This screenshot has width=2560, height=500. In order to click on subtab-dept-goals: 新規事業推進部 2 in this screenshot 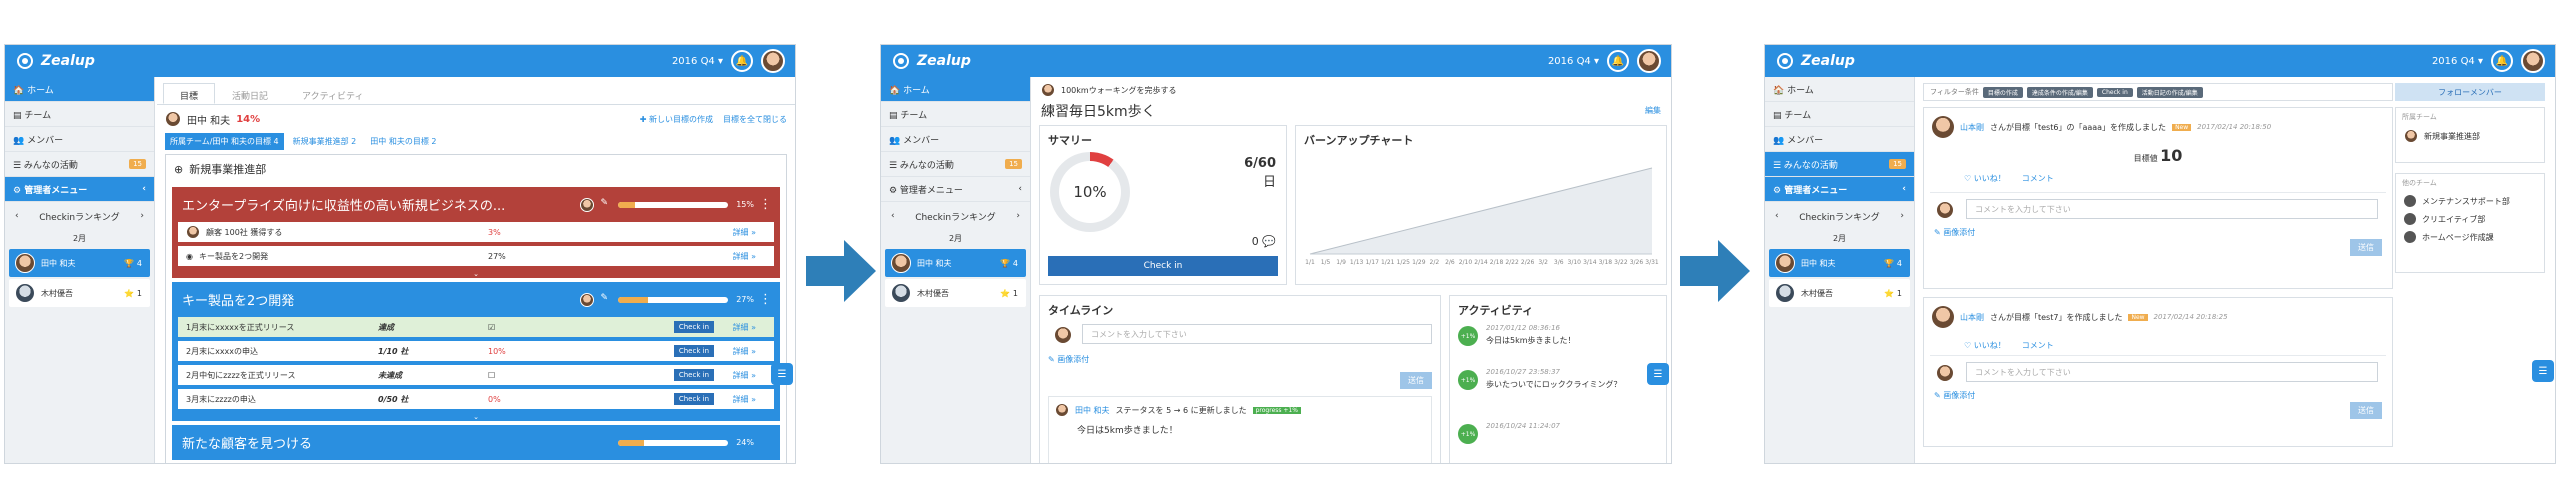, I will do `click(325, 141)`.